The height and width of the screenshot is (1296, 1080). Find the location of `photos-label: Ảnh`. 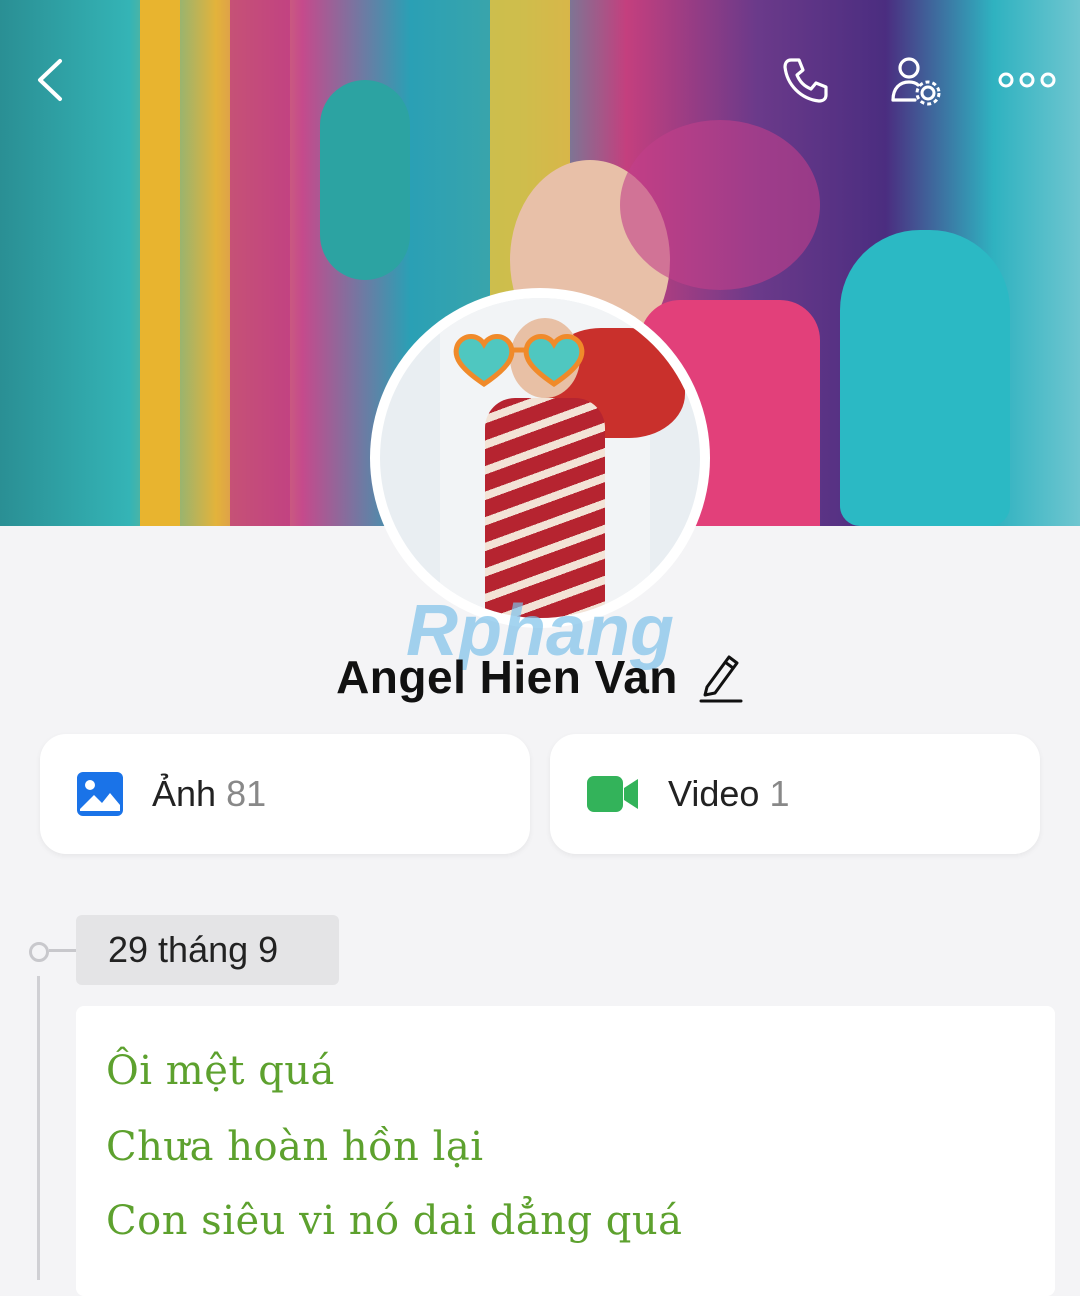

photos-label: Ảnh is located at coordinates (184, 793).